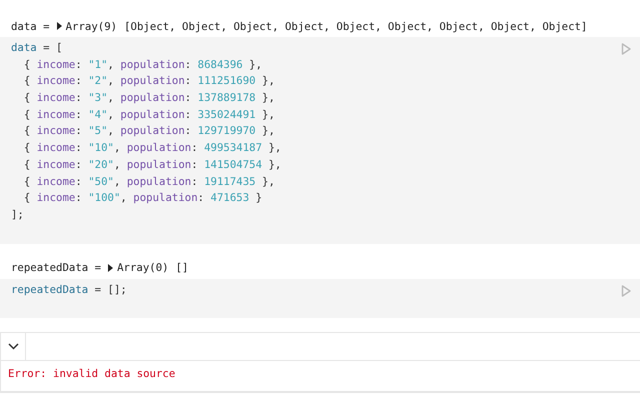 Image resolution: width=640 pixels, height=400 pixels. What do you see at coordinates (320, 298) in the screenshot?
I see `code-editor: repeatedData = [];` at bounding box center [320, 298].